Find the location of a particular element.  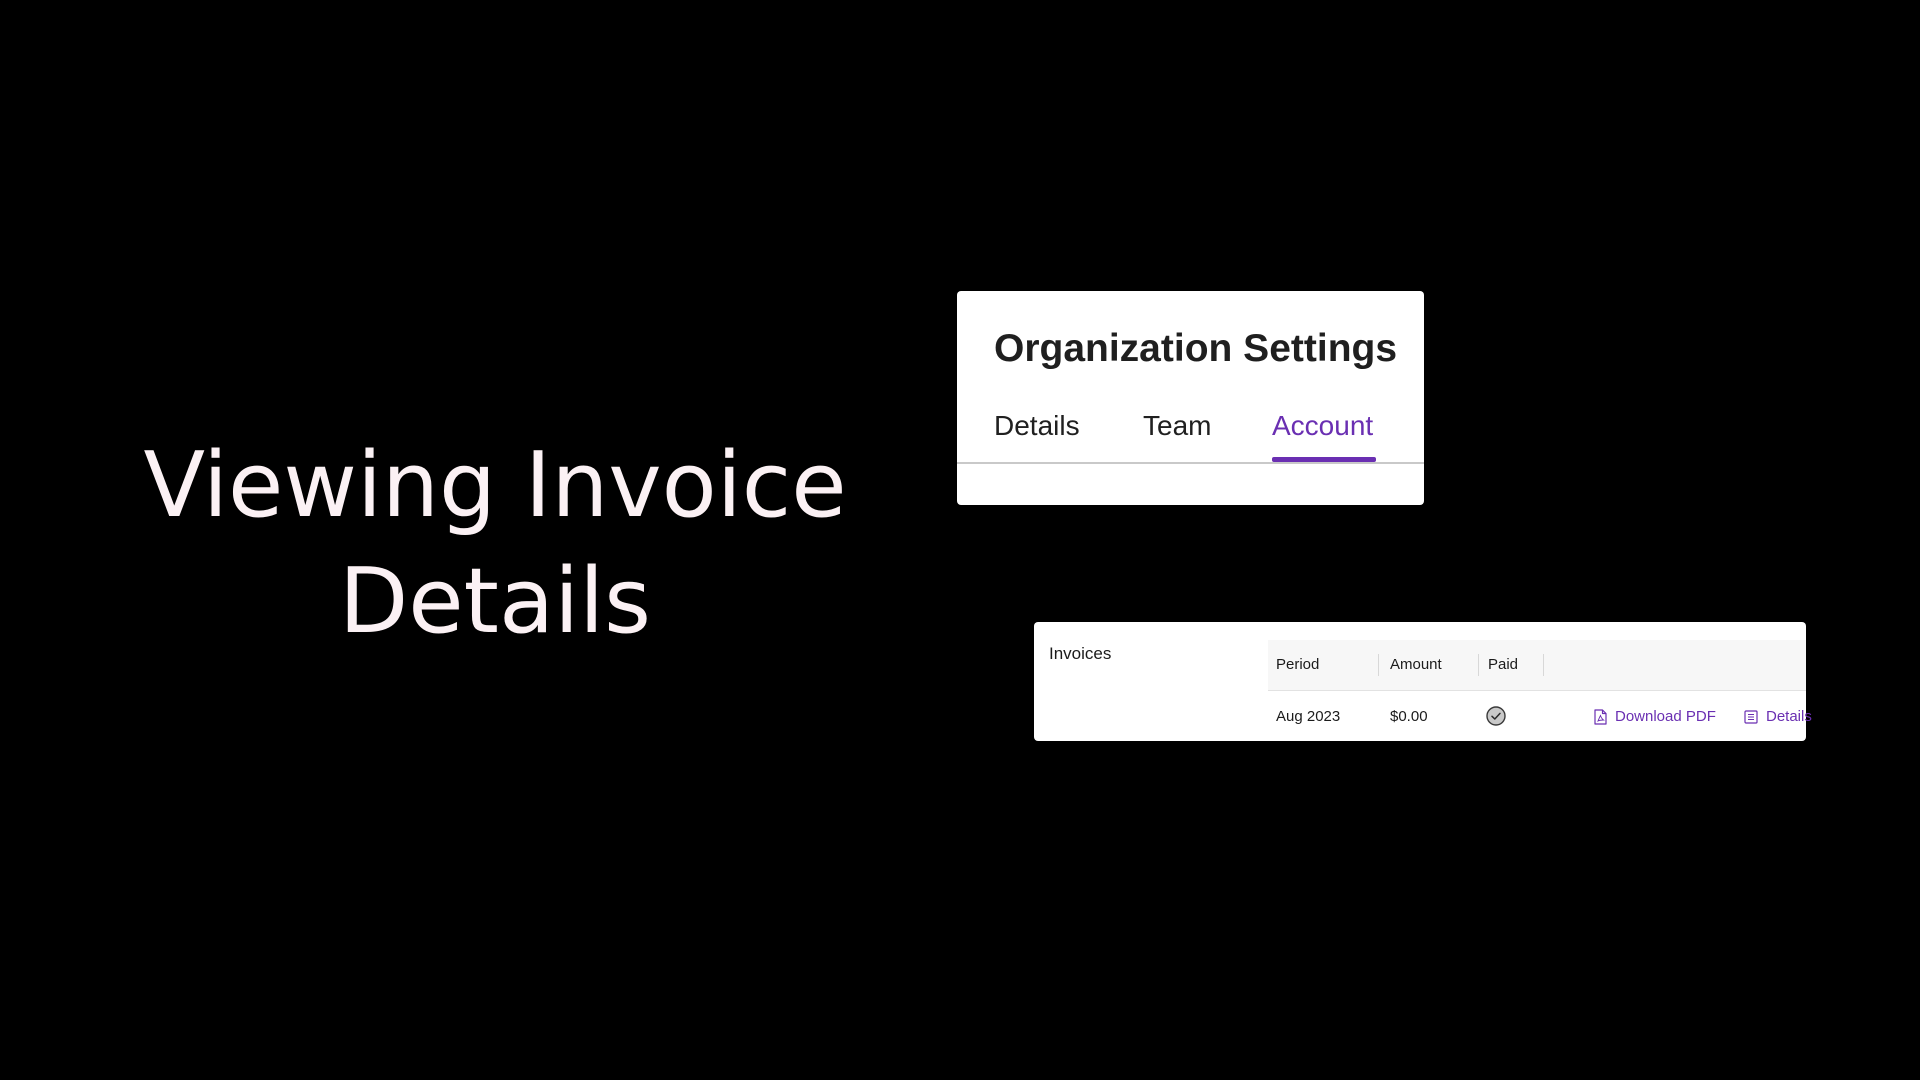

headline-line-1: Viewing Invoice is located at coordinates (495, 485).